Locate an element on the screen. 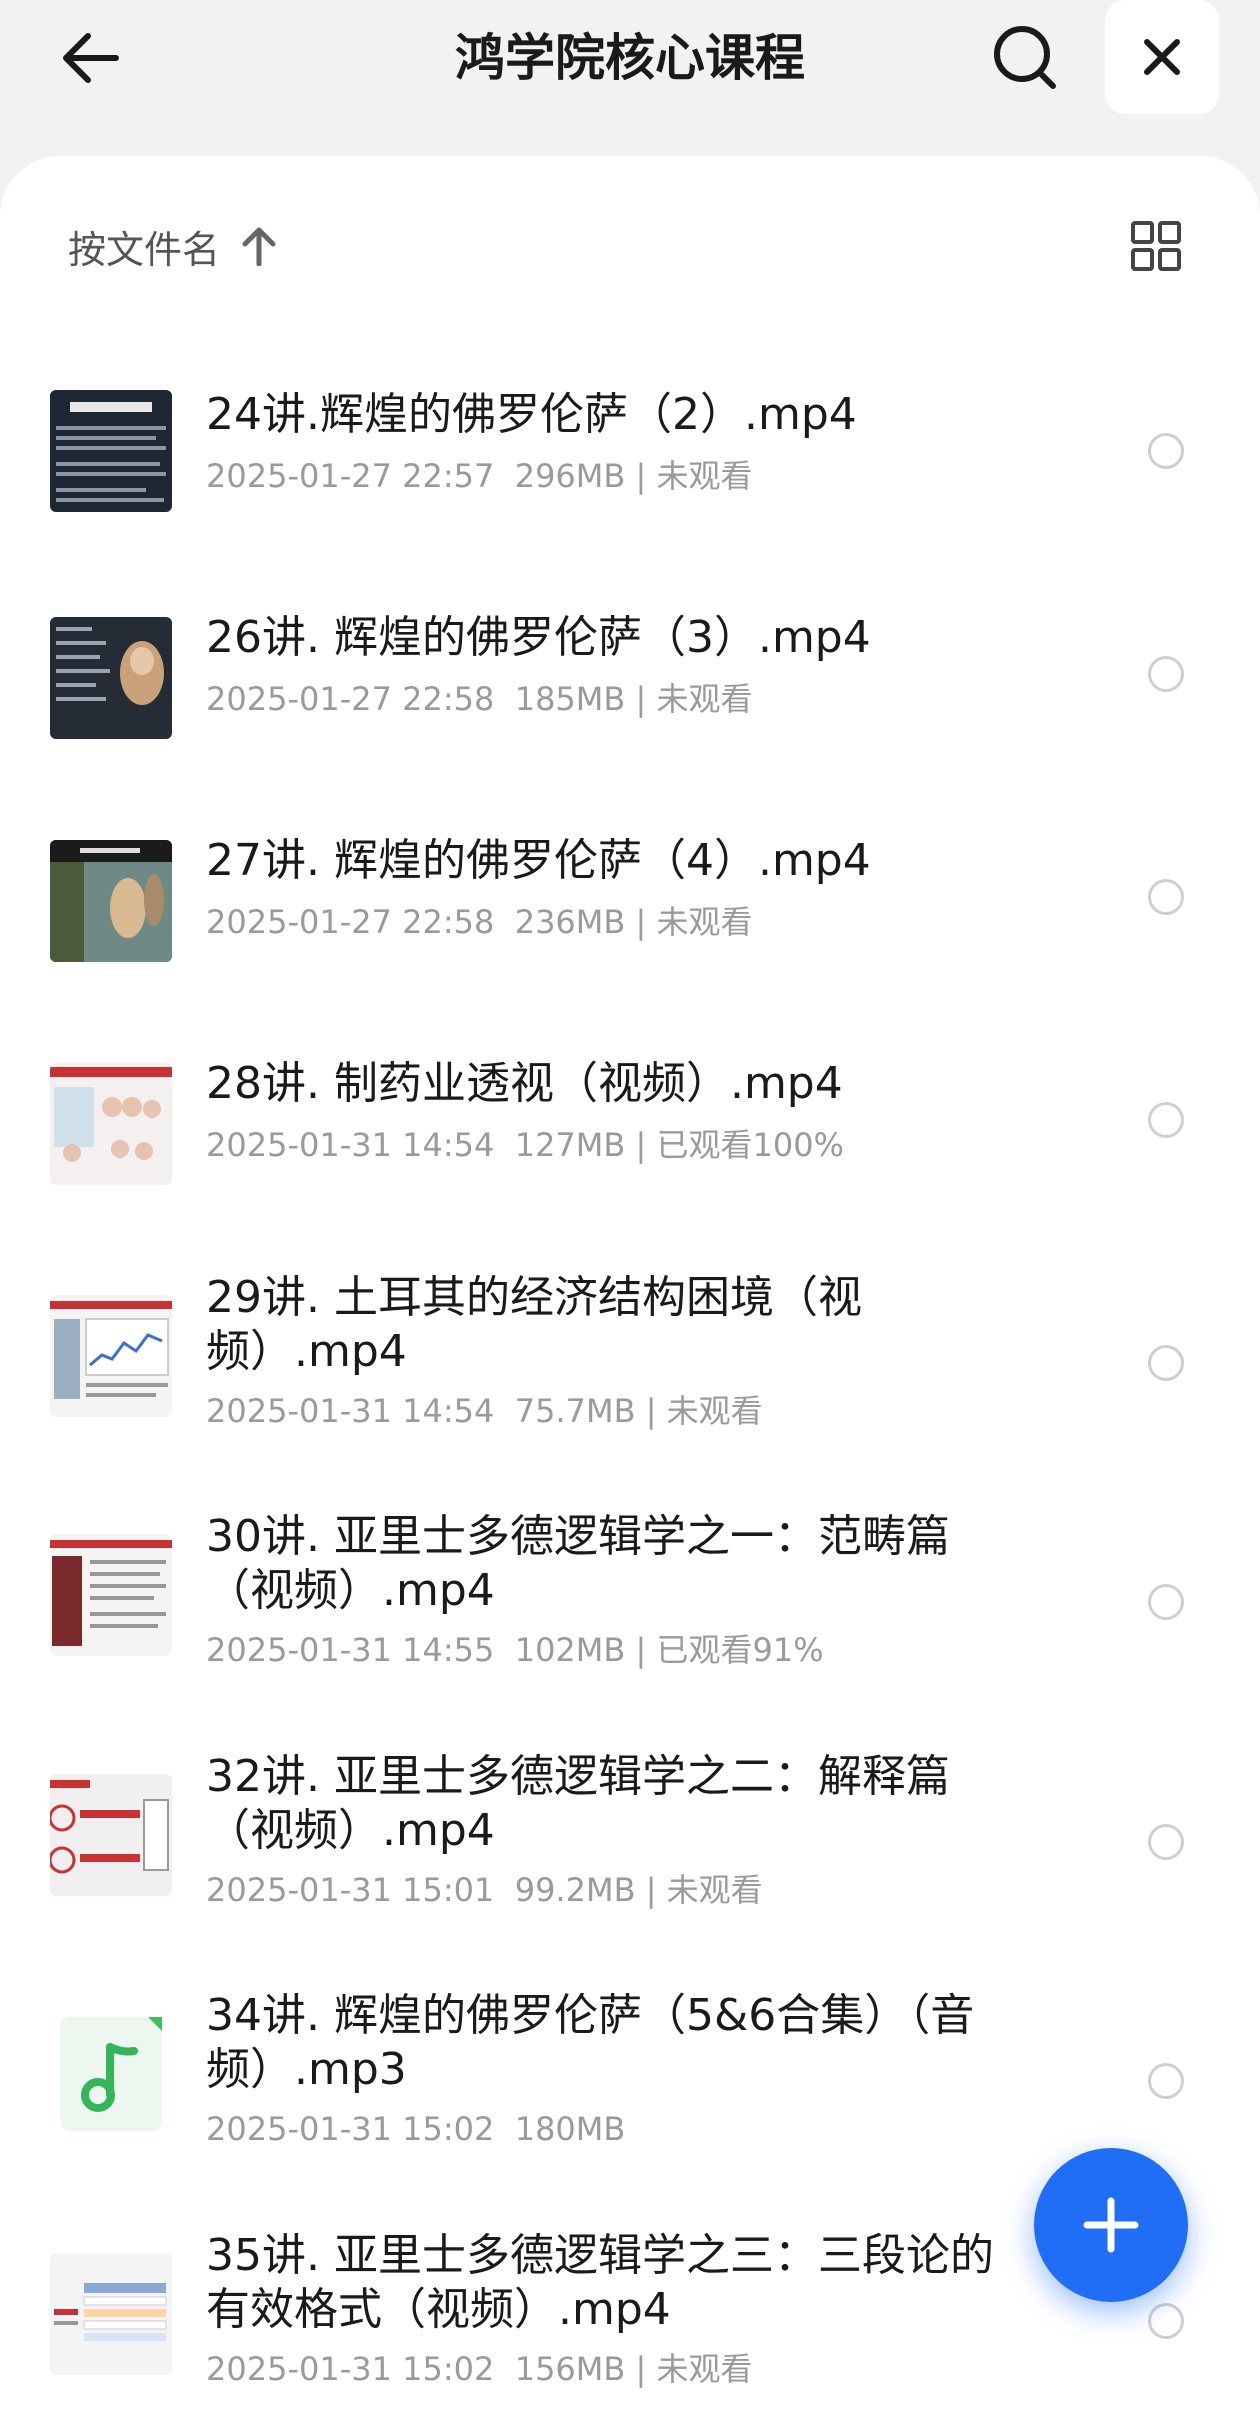 Image resolution: width=1260 pixels, height=2420 pixels. file-meta: 2025-01-31 15:02 156MB | 未观看 is located at coordinates (479, 2369).